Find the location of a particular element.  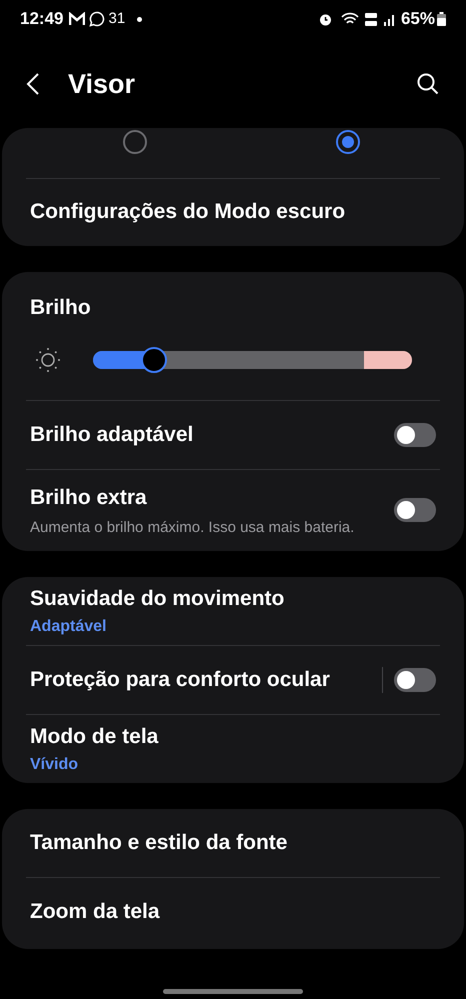

item-title: Modo de tela is located at coordinates (95, 737).